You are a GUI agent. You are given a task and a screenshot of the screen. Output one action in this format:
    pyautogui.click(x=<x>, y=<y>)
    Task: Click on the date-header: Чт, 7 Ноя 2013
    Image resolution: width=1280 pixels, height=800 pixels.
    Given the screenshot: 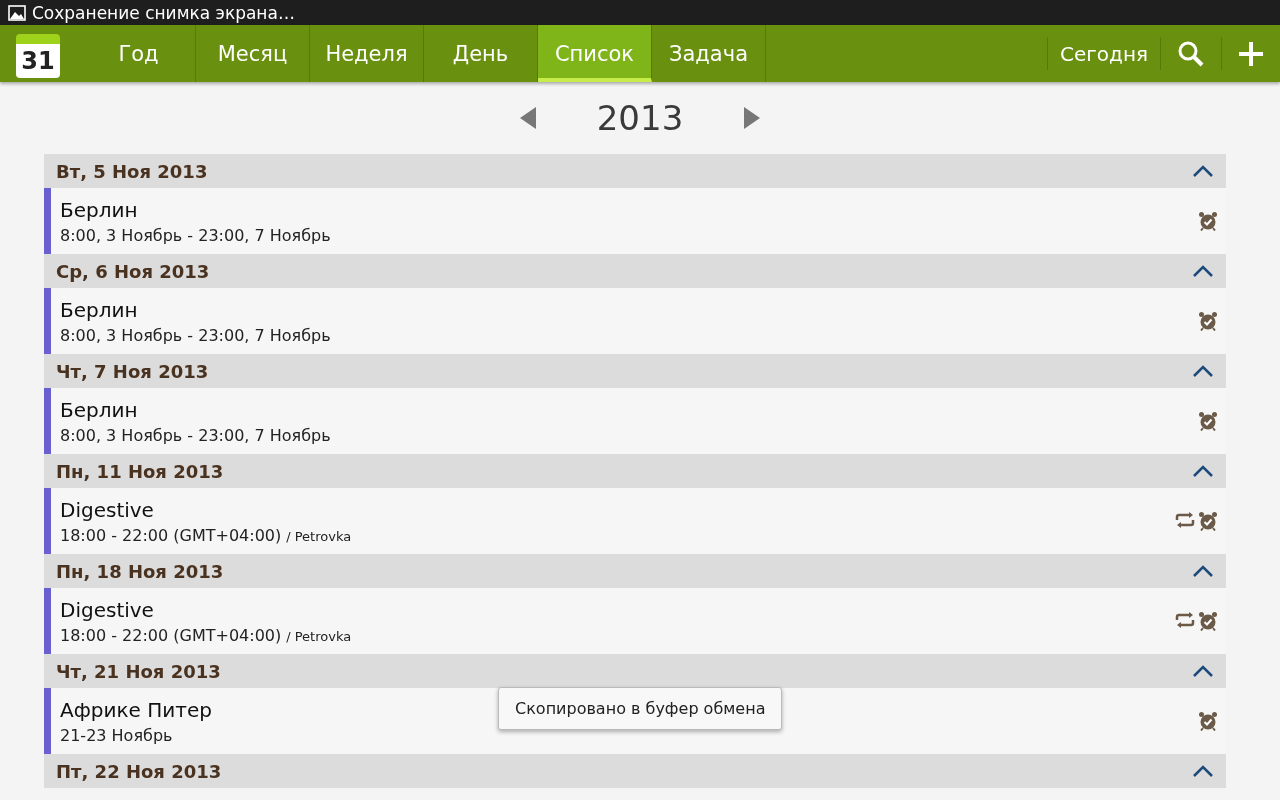 What is the action you would take?
    pyautogui.click(x=635, y=371)
    